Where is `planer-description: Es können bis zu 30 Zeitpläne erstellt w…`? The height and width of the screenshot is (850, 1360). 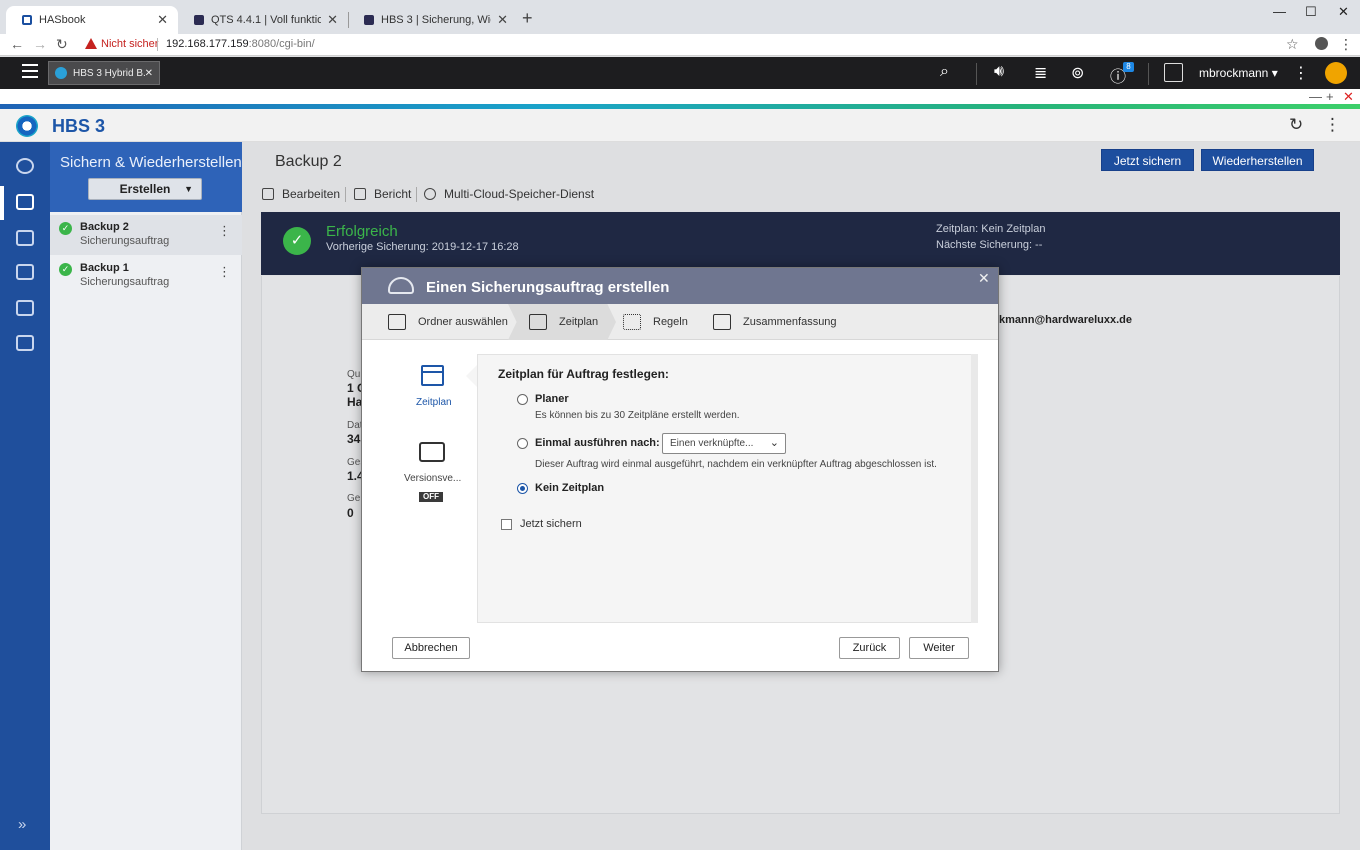 planer-description: Es können bis zu 30 Zeitpläne erstellt w… is located at coordinates (637, 415).